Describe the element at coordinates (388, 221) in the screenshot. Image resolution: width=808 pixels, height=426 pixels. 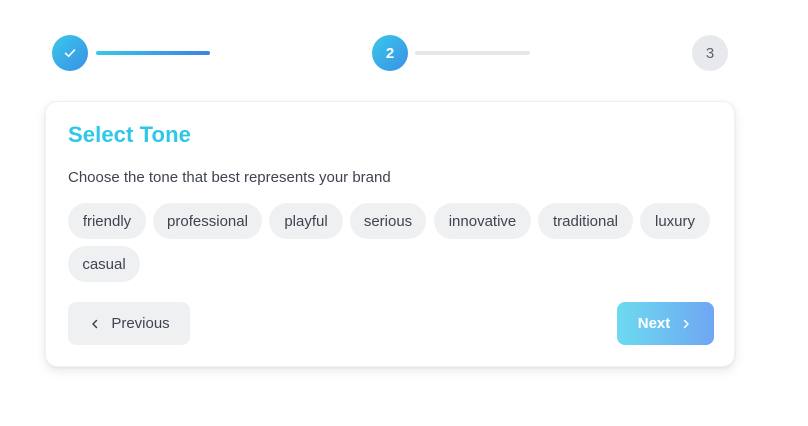
I see `tone-chip-serious: serious` at that location.